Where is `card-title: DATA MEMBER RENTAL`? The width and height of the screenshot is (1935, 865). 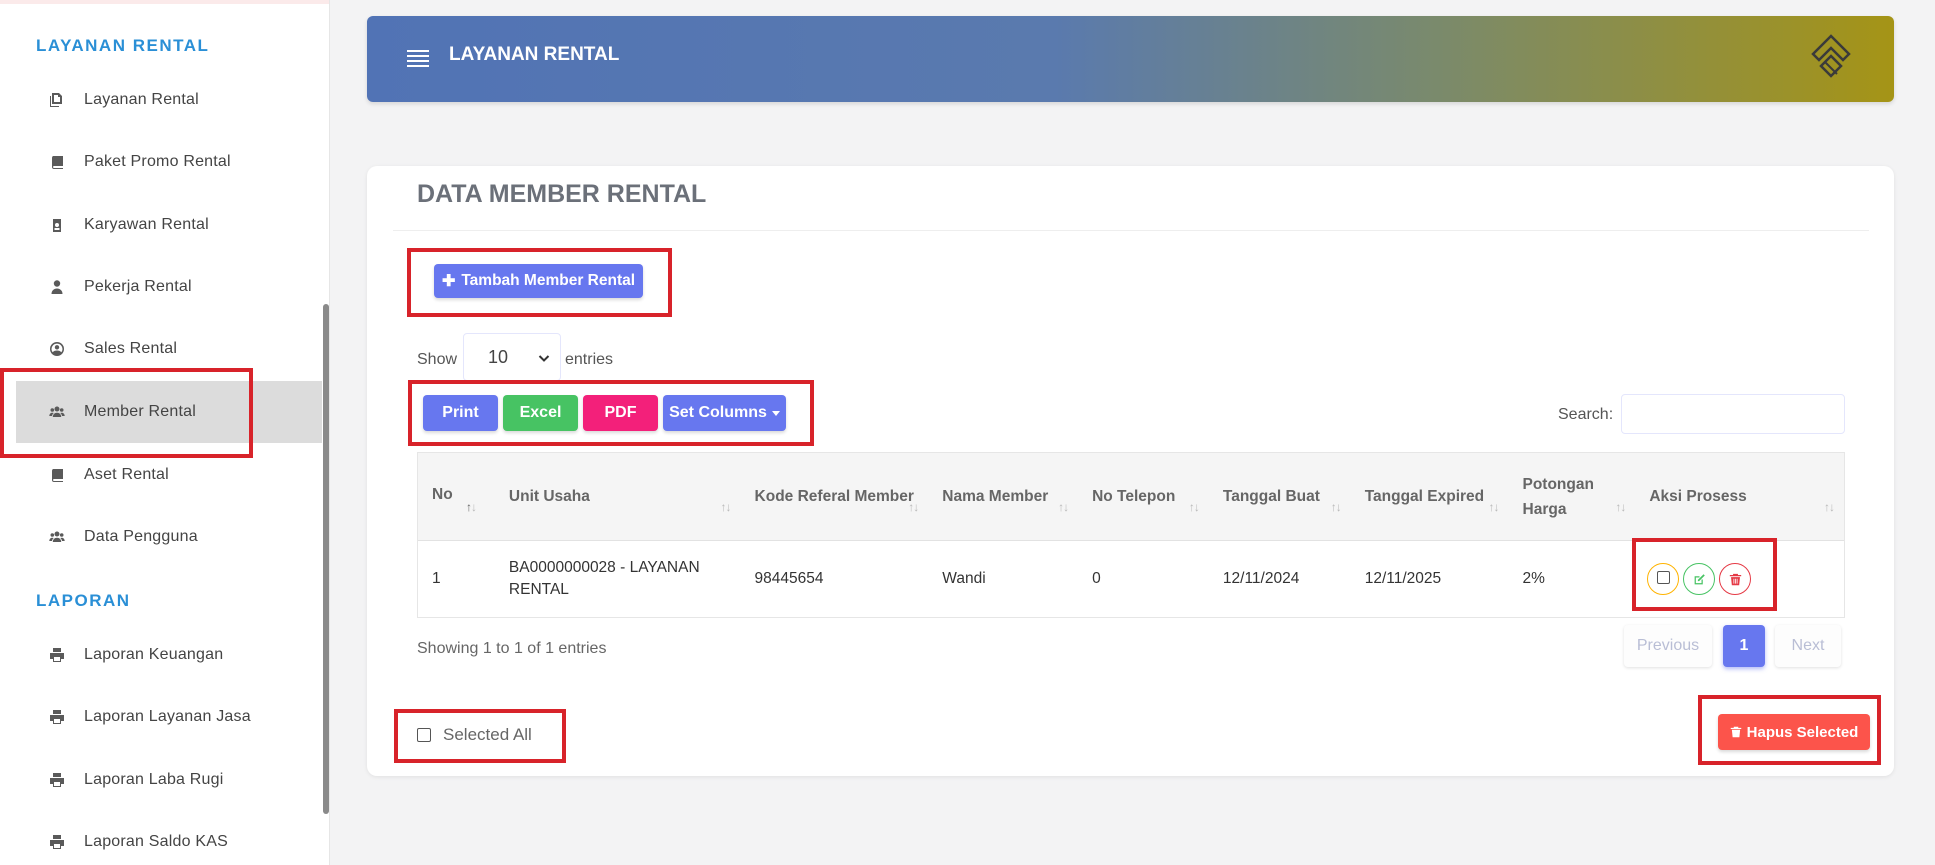 card-title: DATA MEMBER RENTAL is located at coordinates (562, 194).